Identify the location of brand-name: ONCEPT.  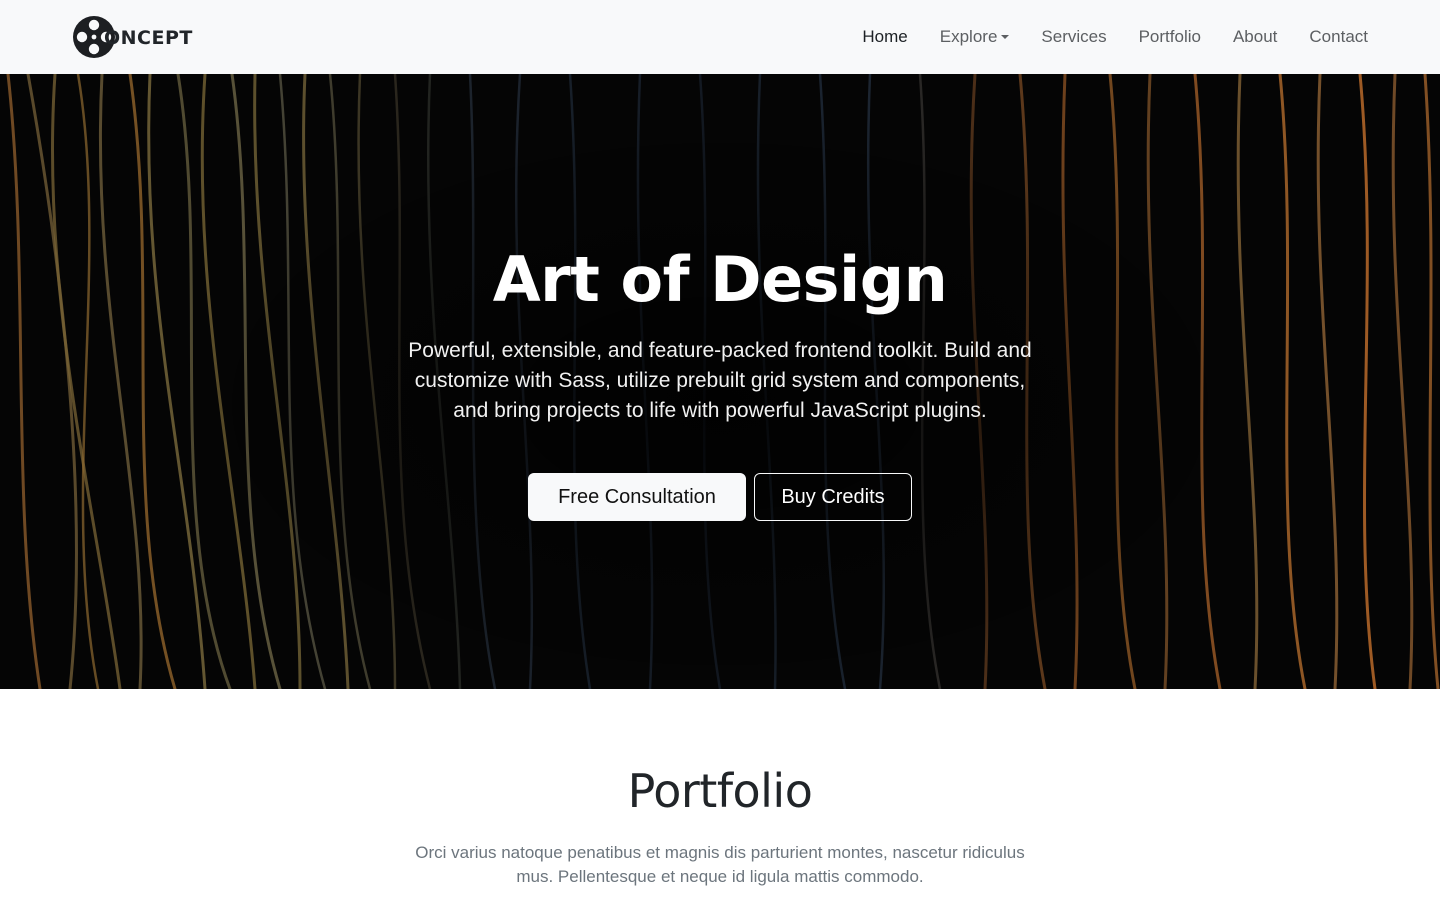
(148, 38).